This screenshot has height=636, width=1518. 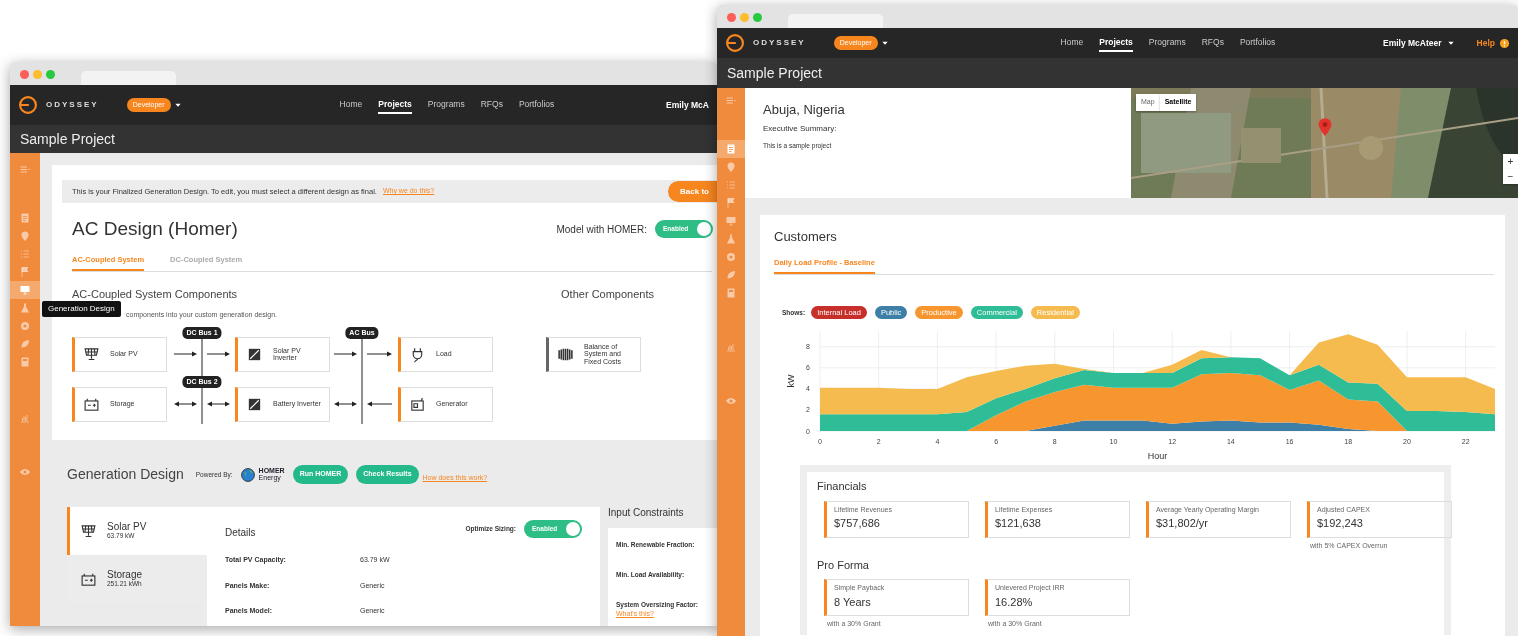 What do you see at coordinates (247, 474) in the screenshot?
I see `globe-icon` at bounding box center [247, 474].